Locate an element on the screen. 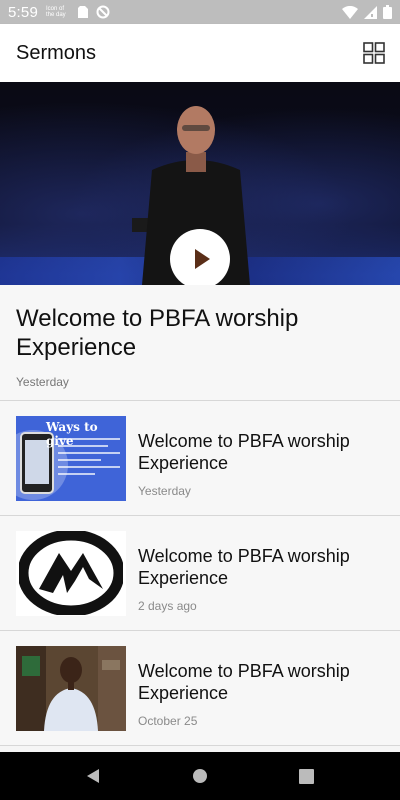 The height and width of the screenshot is (800, 400). church-logo-icon is located at coordinates (71, 573).